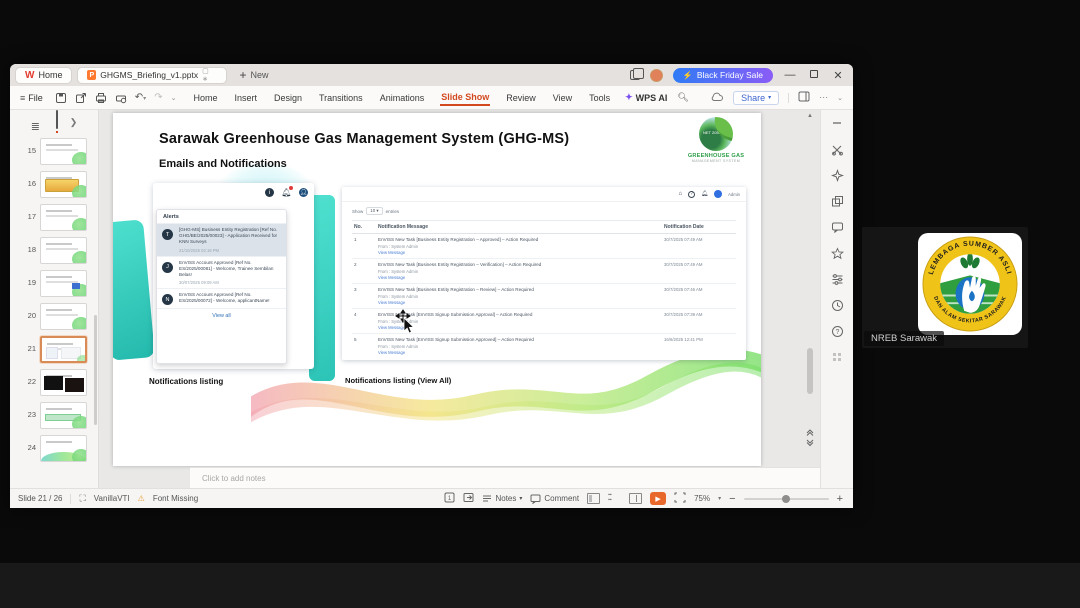 Image resolution: width=1080 pixels, height=608 pixels. I want to click on zoom-slider-handle, so click(785, 498).